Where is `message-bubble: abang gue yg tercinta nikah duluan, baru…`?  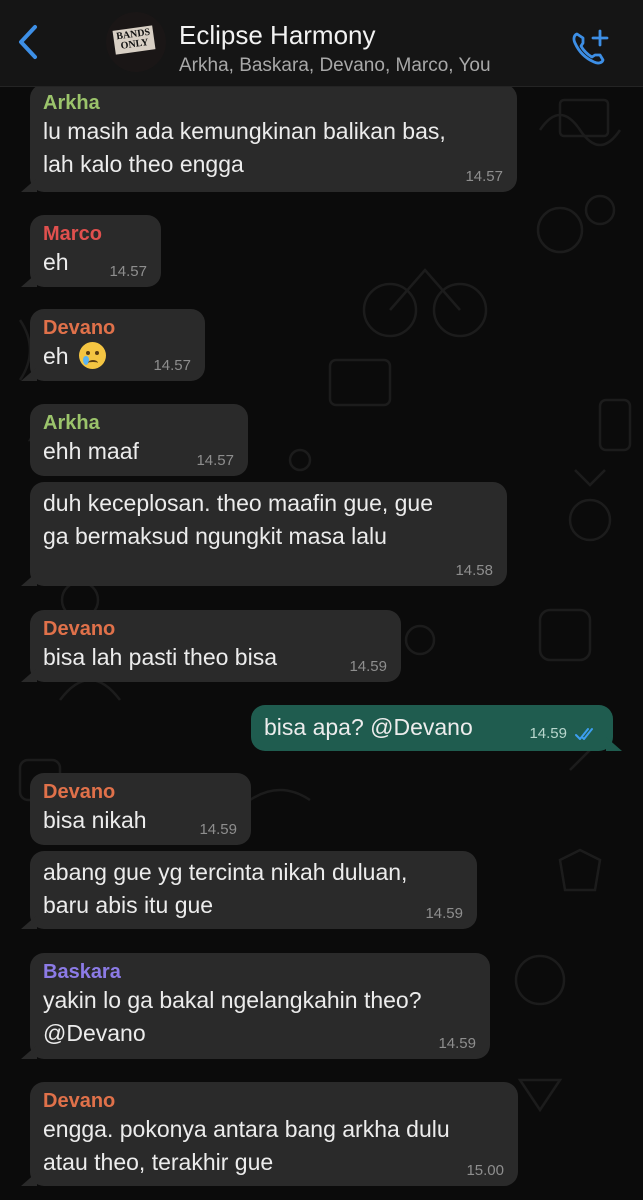 message-bubble: abang gue yg tercinta nikah duluan, baru… is located at coordinates (249, 890).